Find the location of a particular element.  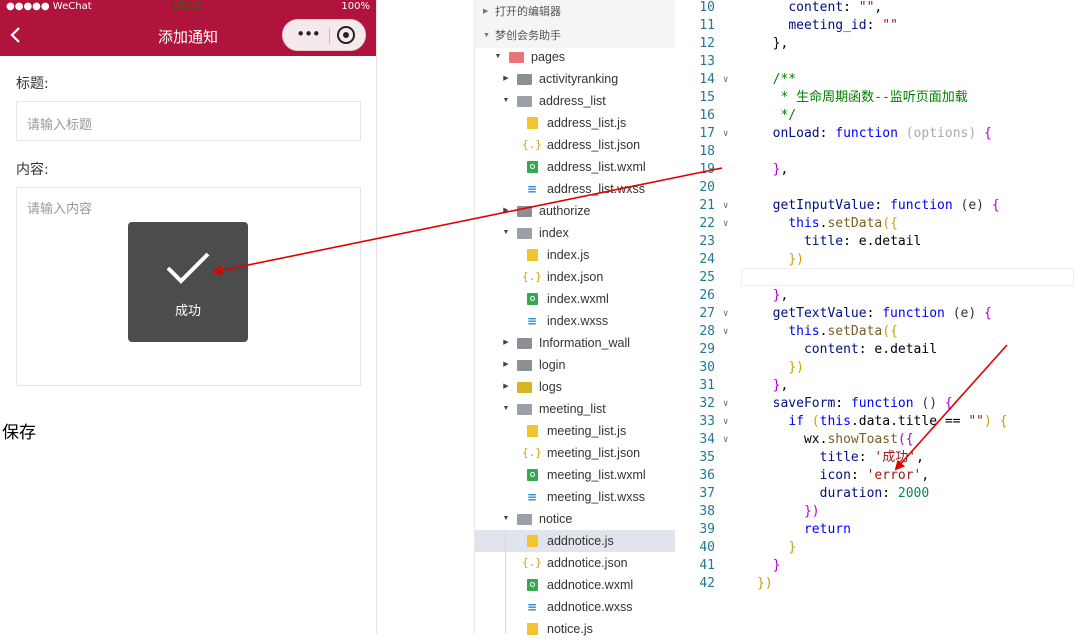

tree-file: ≡ meeting_list.wxss is located at coordinates (575, 497).